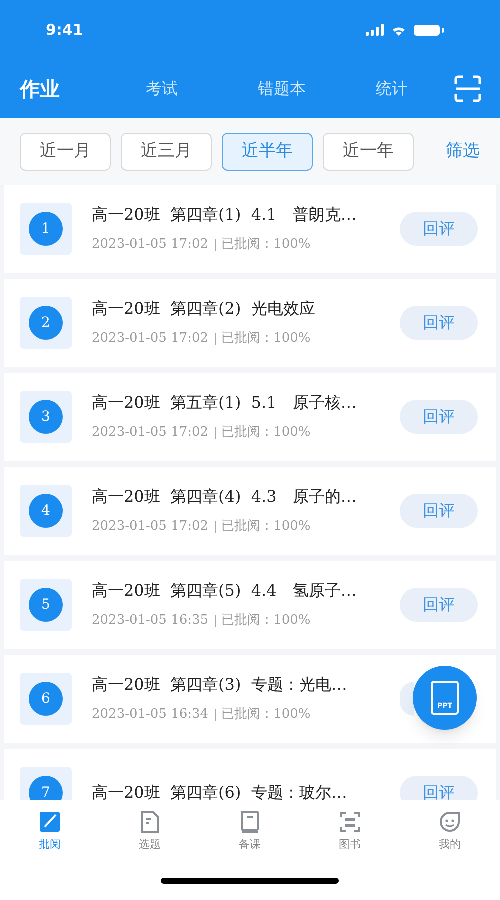  What do you see at coordinates (162, 89) in the screenshot?
I see `top-tab: 考试` at bounding box center [162, 89].